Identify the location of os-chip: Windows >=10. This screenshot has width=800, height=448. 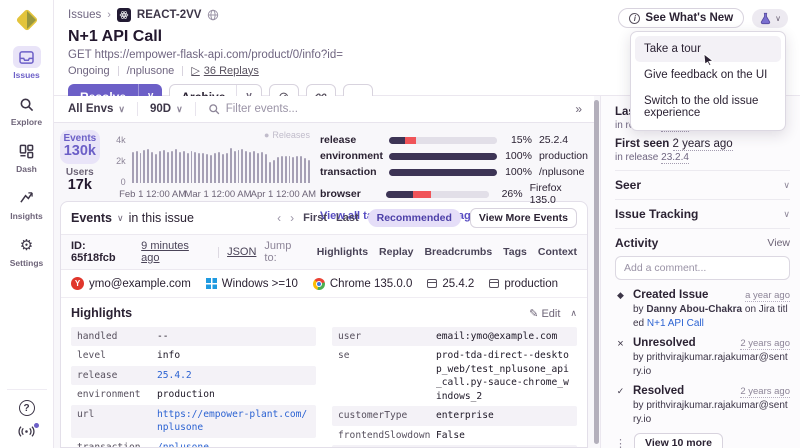
(251, 284).